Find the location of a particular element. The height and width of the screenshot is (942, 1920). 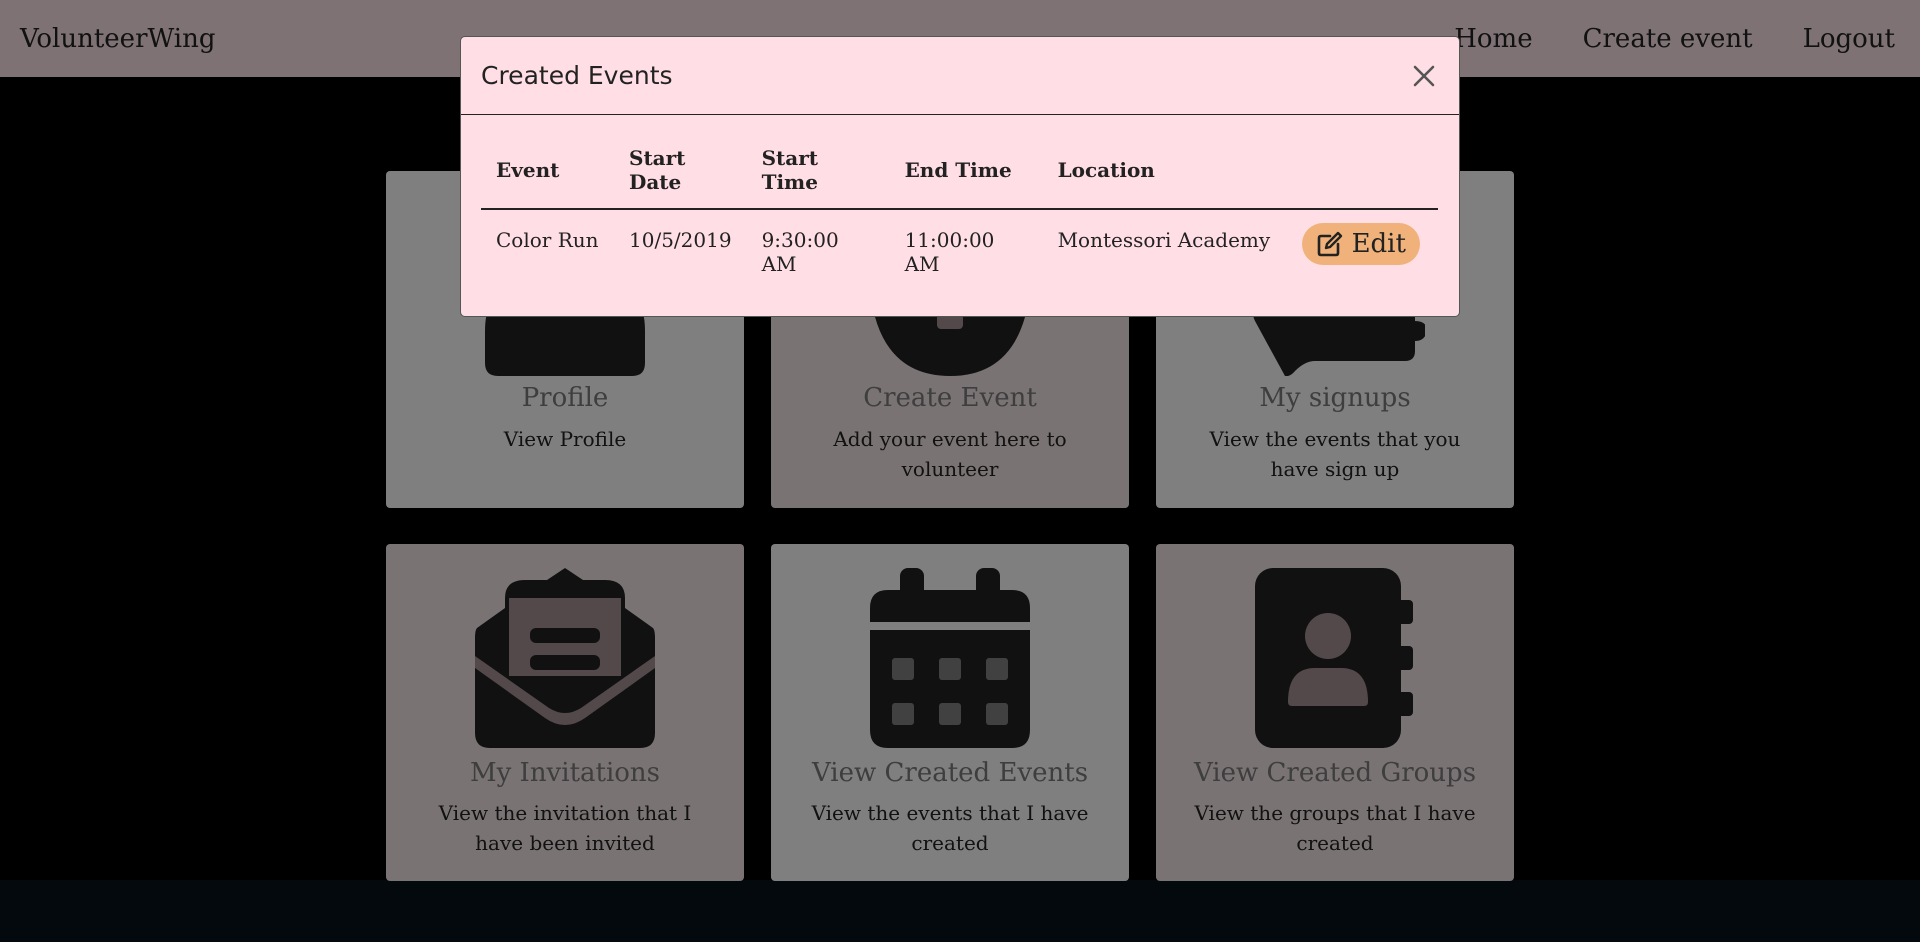

cell-actions: Edit is located at coordinates (1362, 251).